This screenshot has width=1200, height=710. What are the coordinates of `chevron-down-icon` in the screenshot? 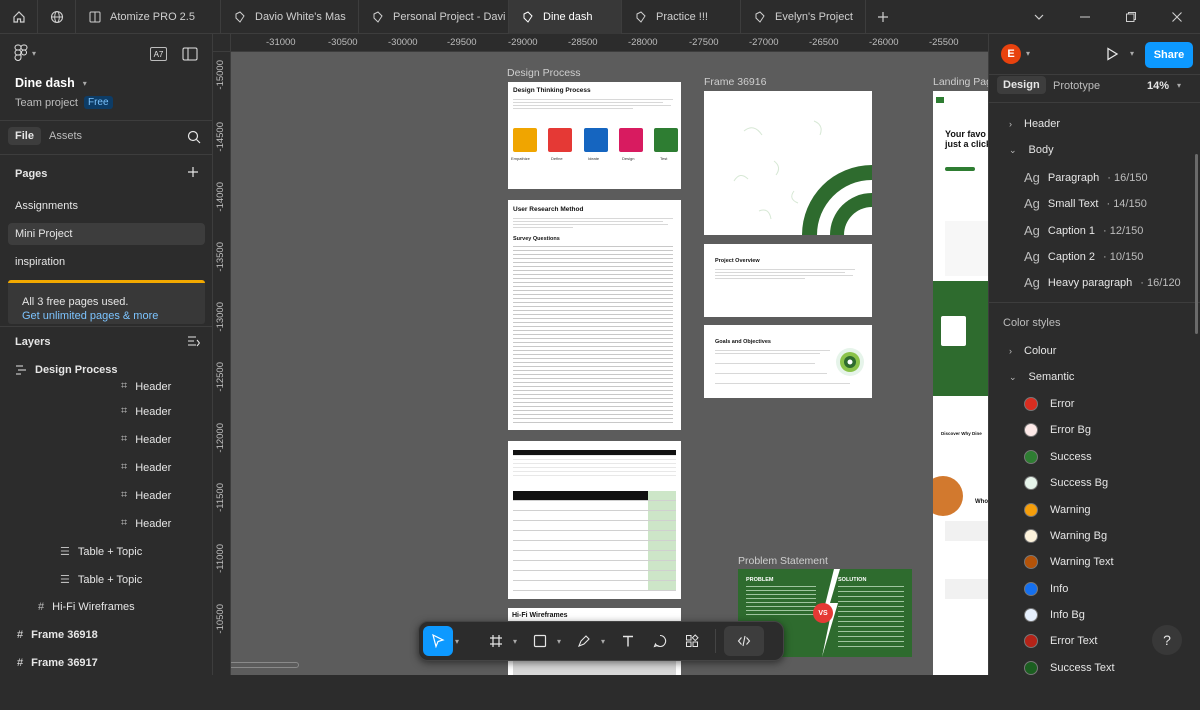 It's located at (1039, 17).